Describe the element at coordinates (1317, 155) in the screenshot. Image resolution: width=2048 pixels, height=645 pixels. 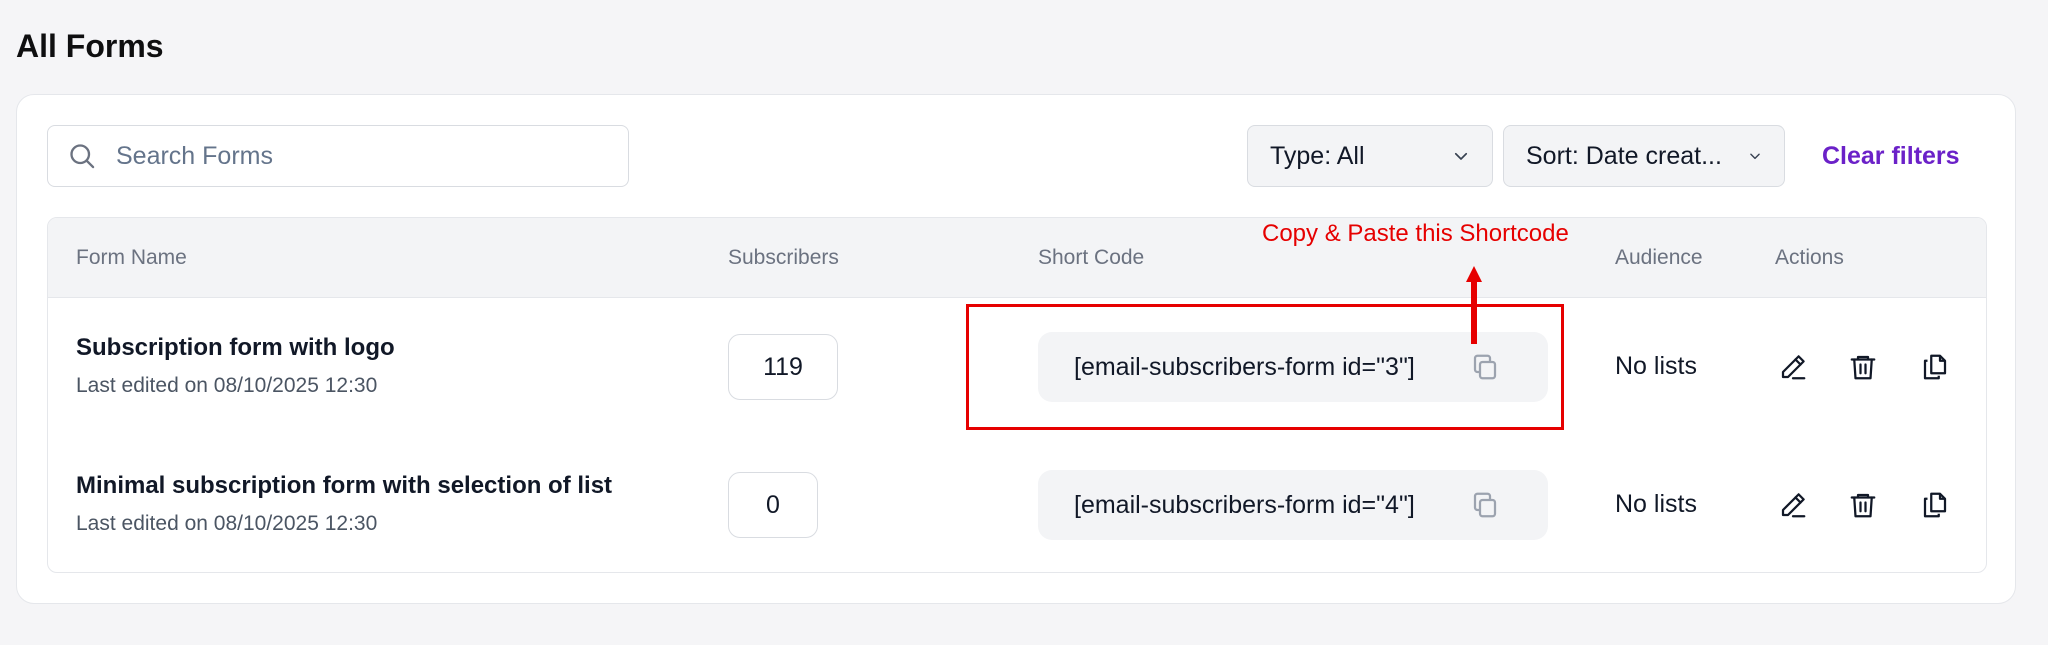
I see `type-filter-label: Type: All` at that location.